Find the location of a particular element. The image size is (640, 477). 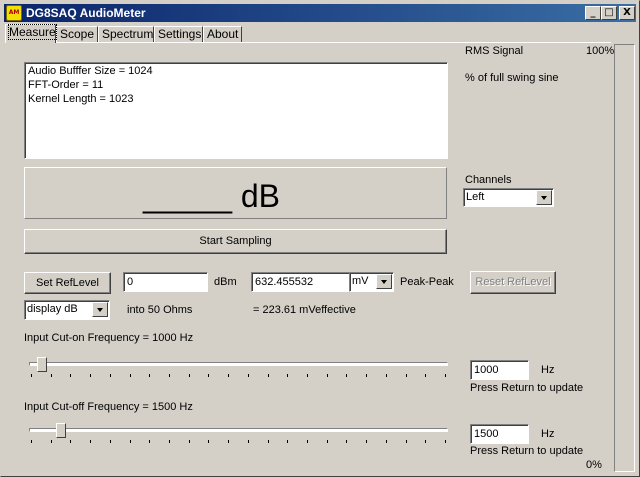

tab-label: About is located at coordinates (223, 34).